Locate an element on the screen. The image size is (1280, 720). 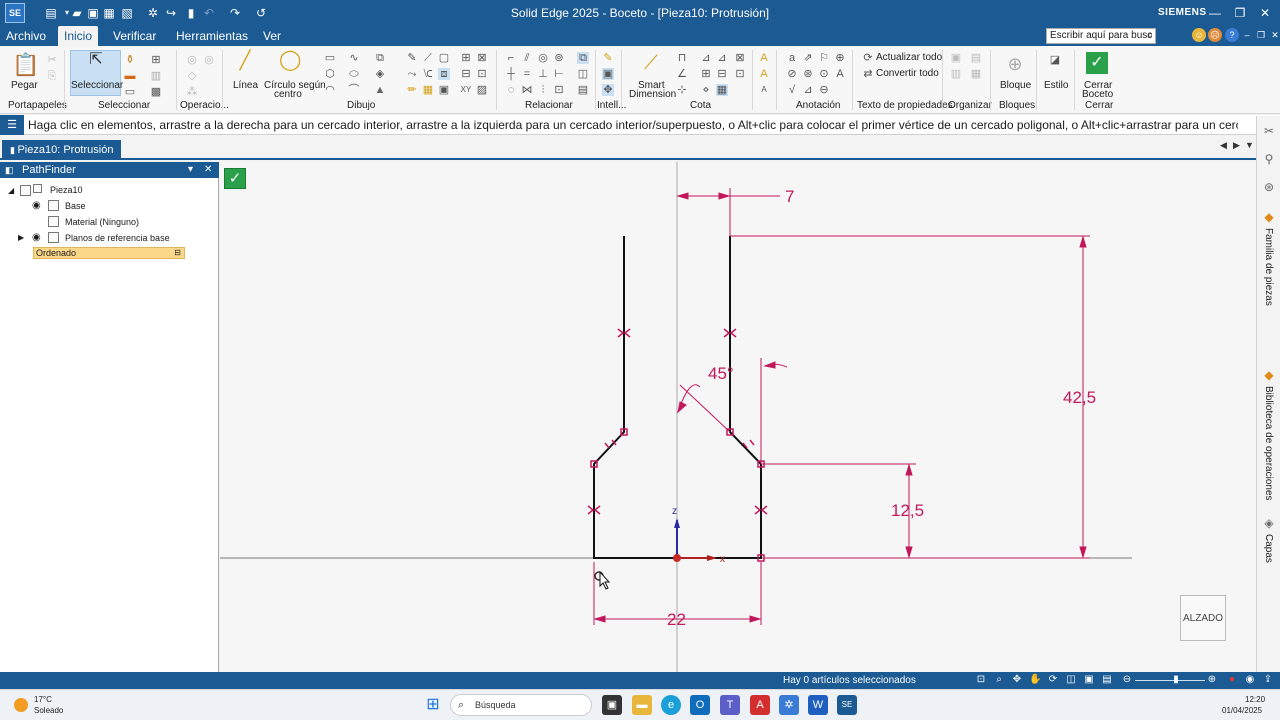
menu-inicio: Inicio is located at coordinates (78, 36).